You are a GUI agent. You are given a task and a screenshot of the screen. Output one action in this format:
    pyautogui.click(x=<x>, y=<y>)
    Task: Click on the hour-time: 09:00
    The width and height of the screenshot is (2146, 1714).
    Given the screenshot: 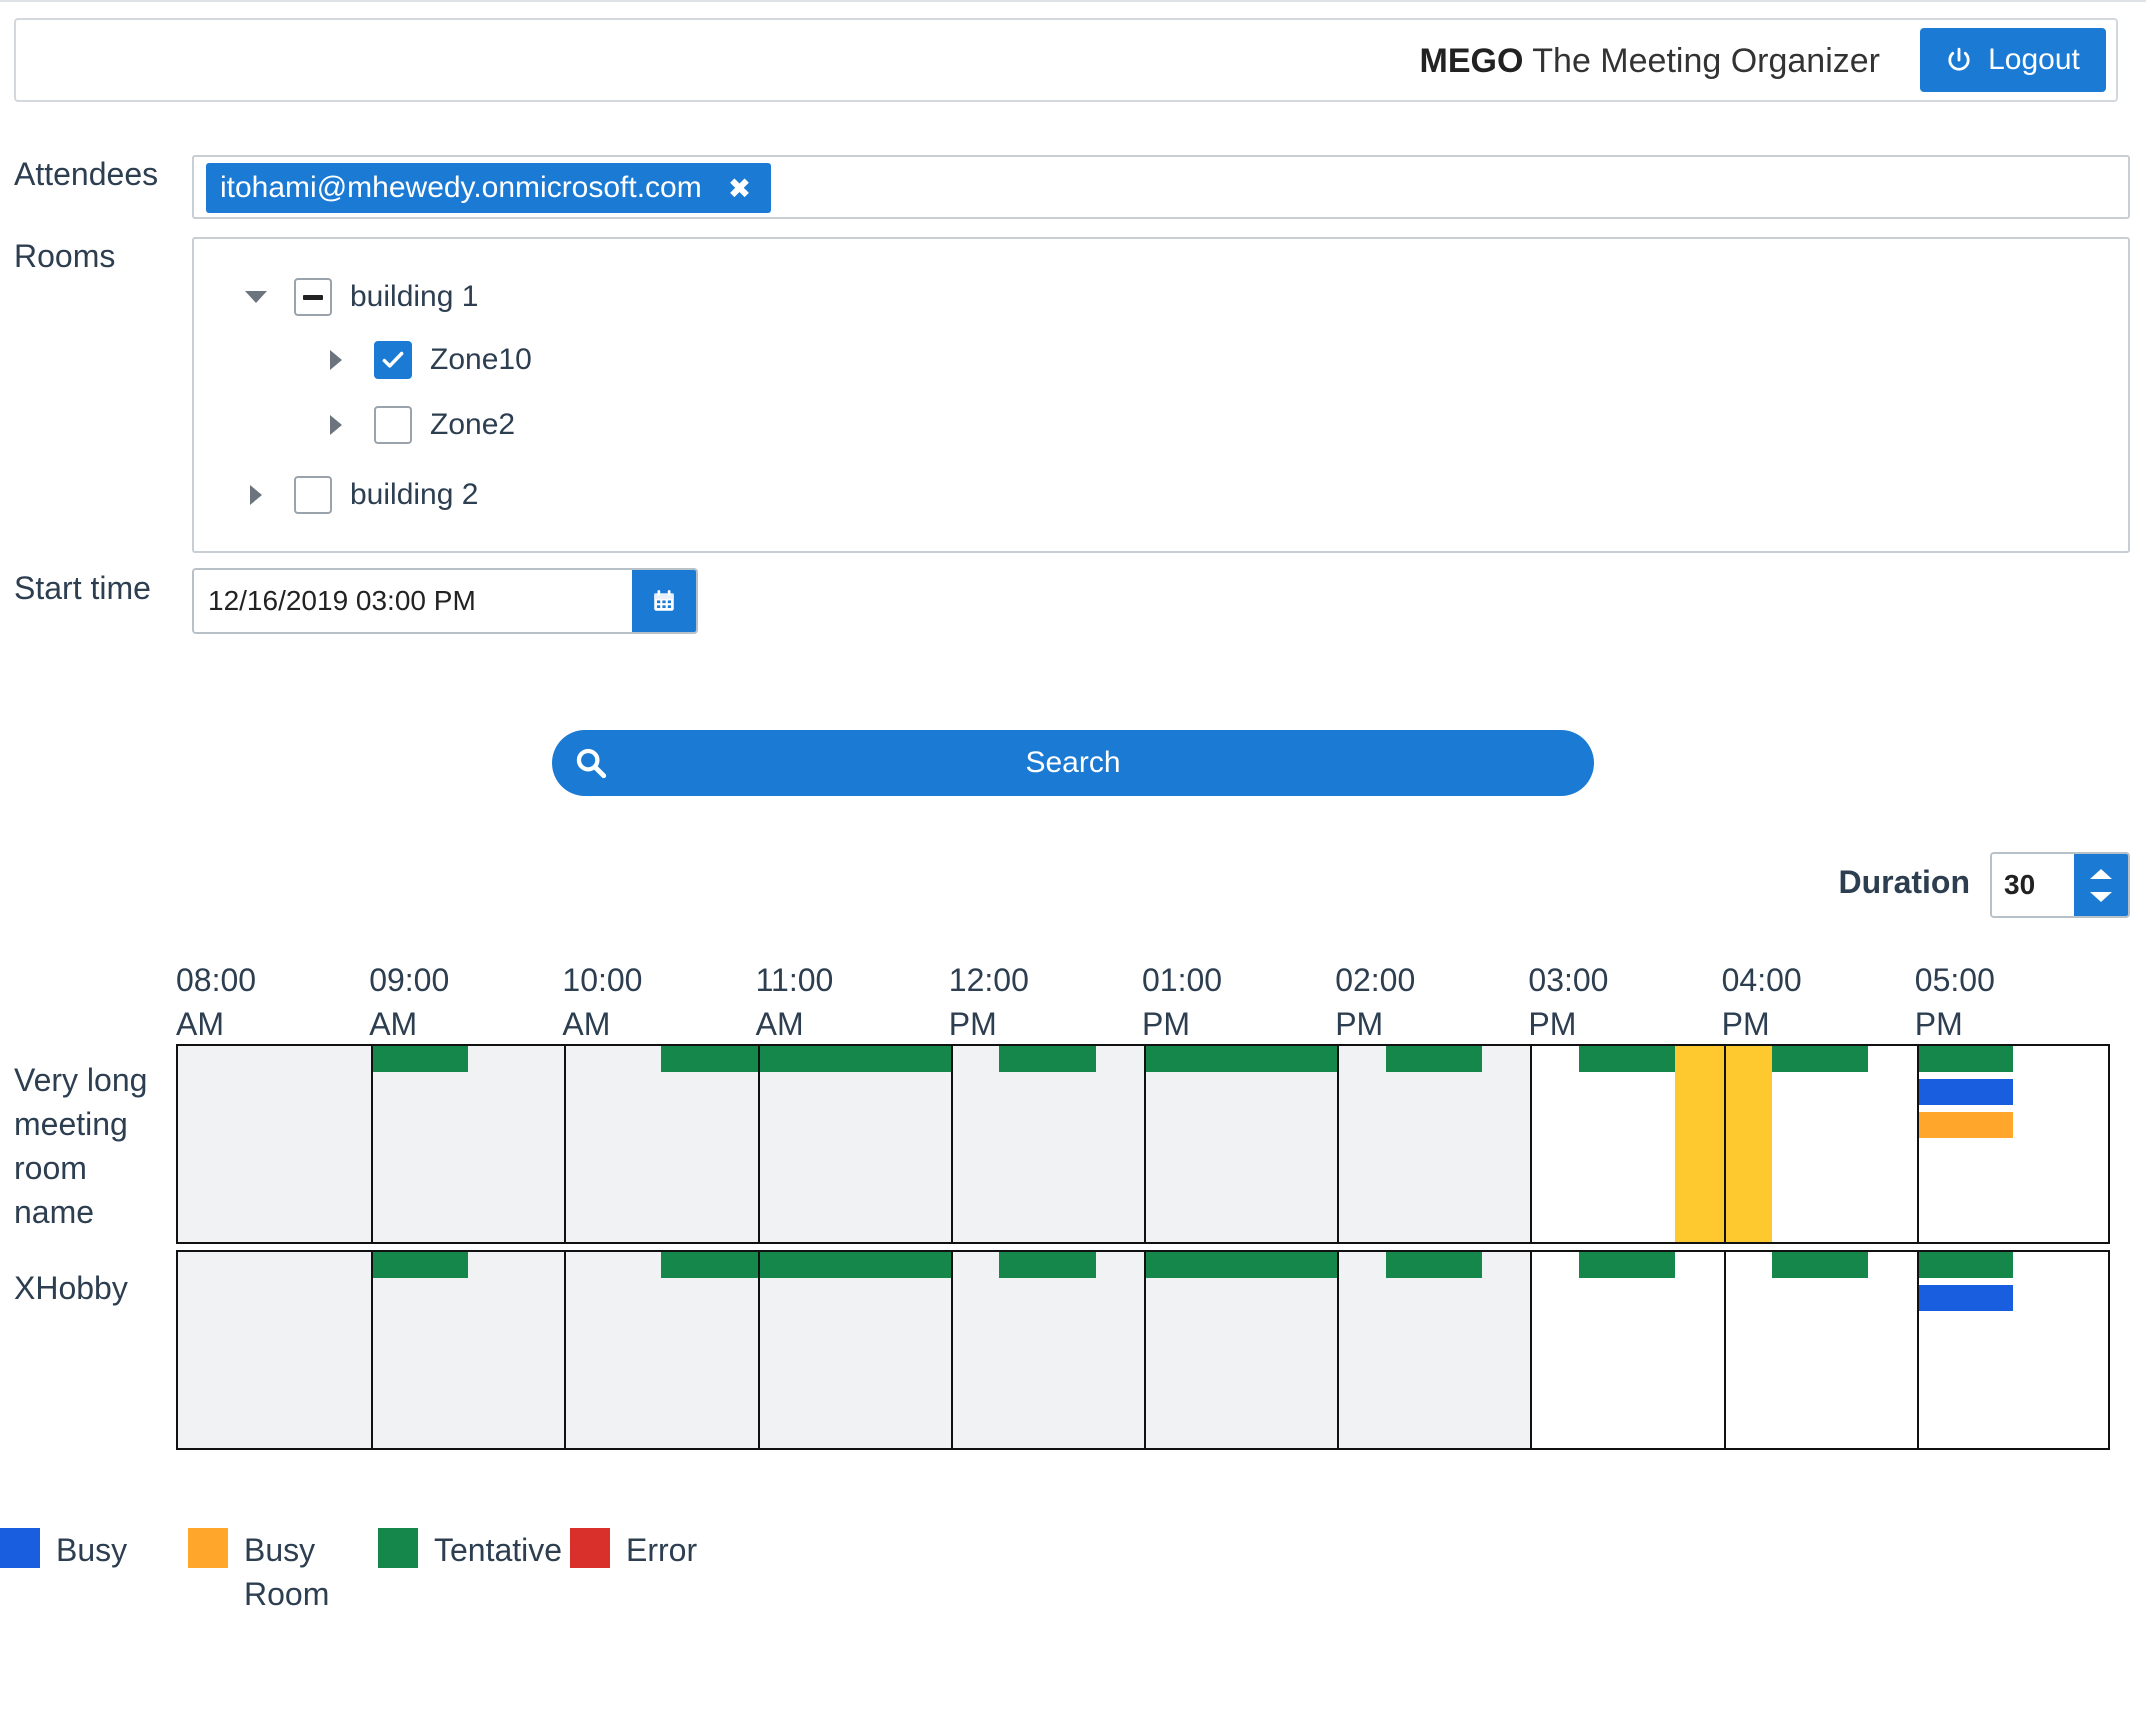 What is the action you would take?
    pyautogui.click(x=409, y=980)
    